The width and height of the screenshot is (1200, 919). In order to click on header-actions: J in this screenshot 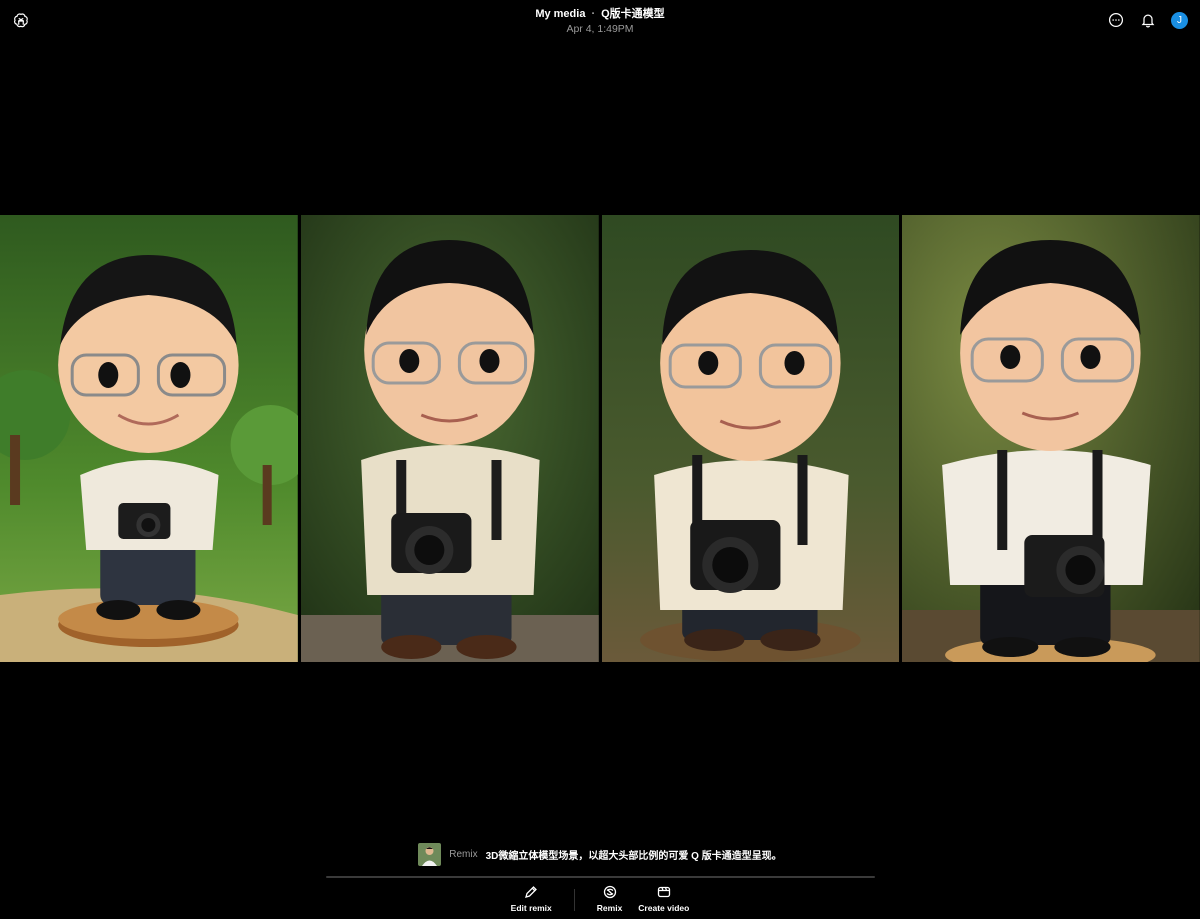, I will do `click(1147, 20)`.